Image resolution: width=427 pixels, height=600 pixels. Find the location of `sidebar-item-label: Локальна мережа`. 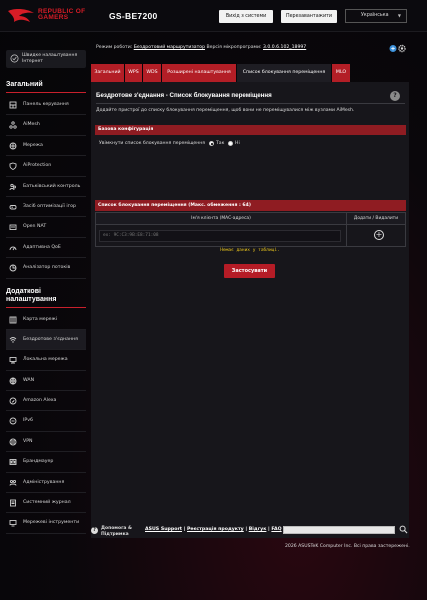

sidebar-item-label: Локальна мережа is located at coordinates (45, 360).